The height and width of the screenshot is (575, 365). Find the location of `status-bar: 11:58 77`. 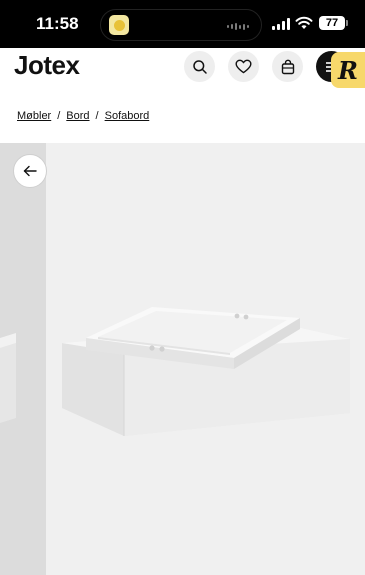

status-bar: 11:58 77 is located at coordinates (182, 24).